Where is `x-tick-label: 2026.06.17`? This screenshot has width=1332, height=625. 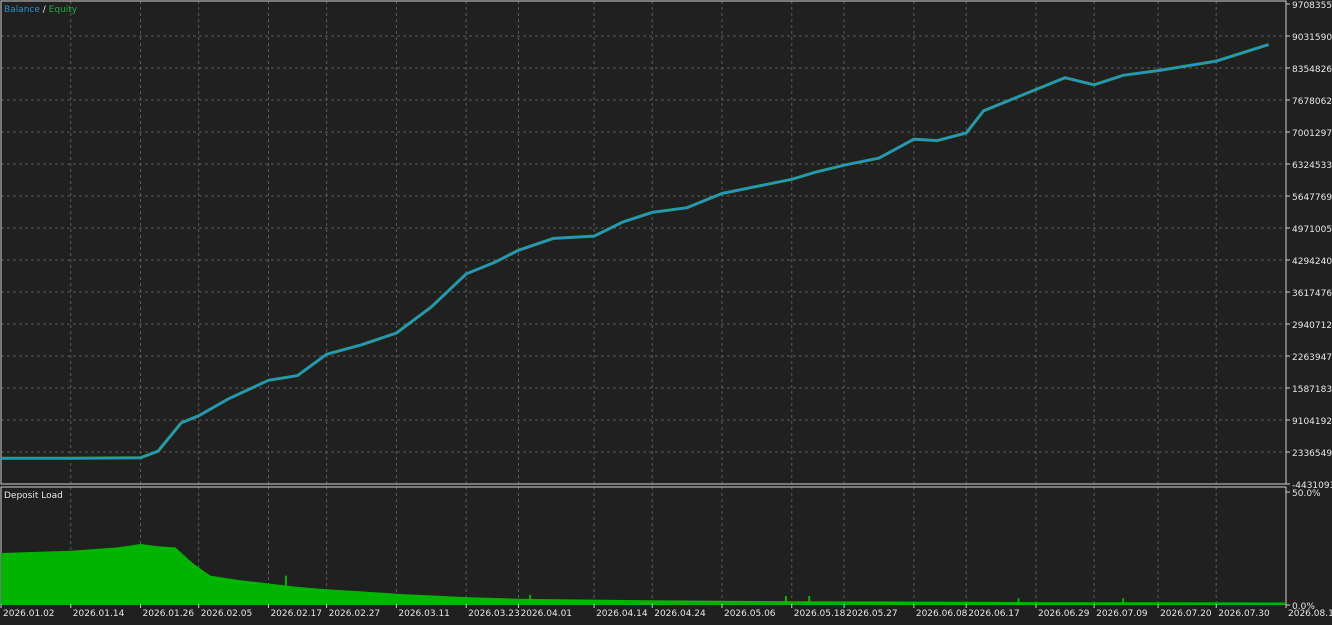 x-tick-label: 2026.06.17 is located at coordinates (994, 614).